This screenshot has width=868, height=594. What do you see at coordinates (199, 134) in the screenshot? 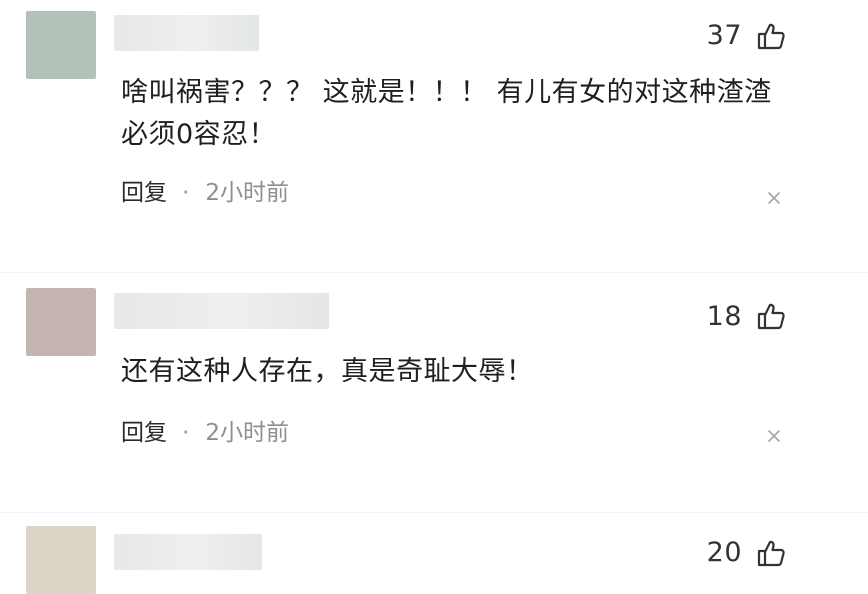
I see `comment-text-line: 必须0容忍！` at bounding box center [199, 134].